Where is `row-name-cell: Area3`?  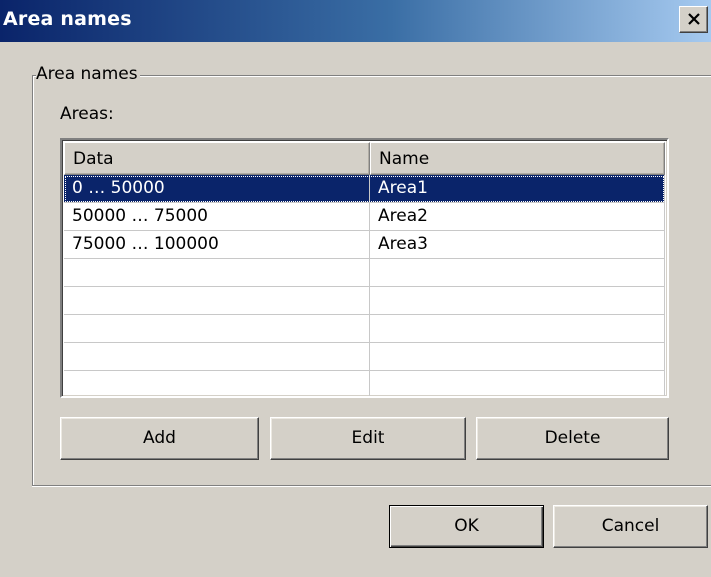
row-name-cell: Area3 is located at coordinates (517, 244).